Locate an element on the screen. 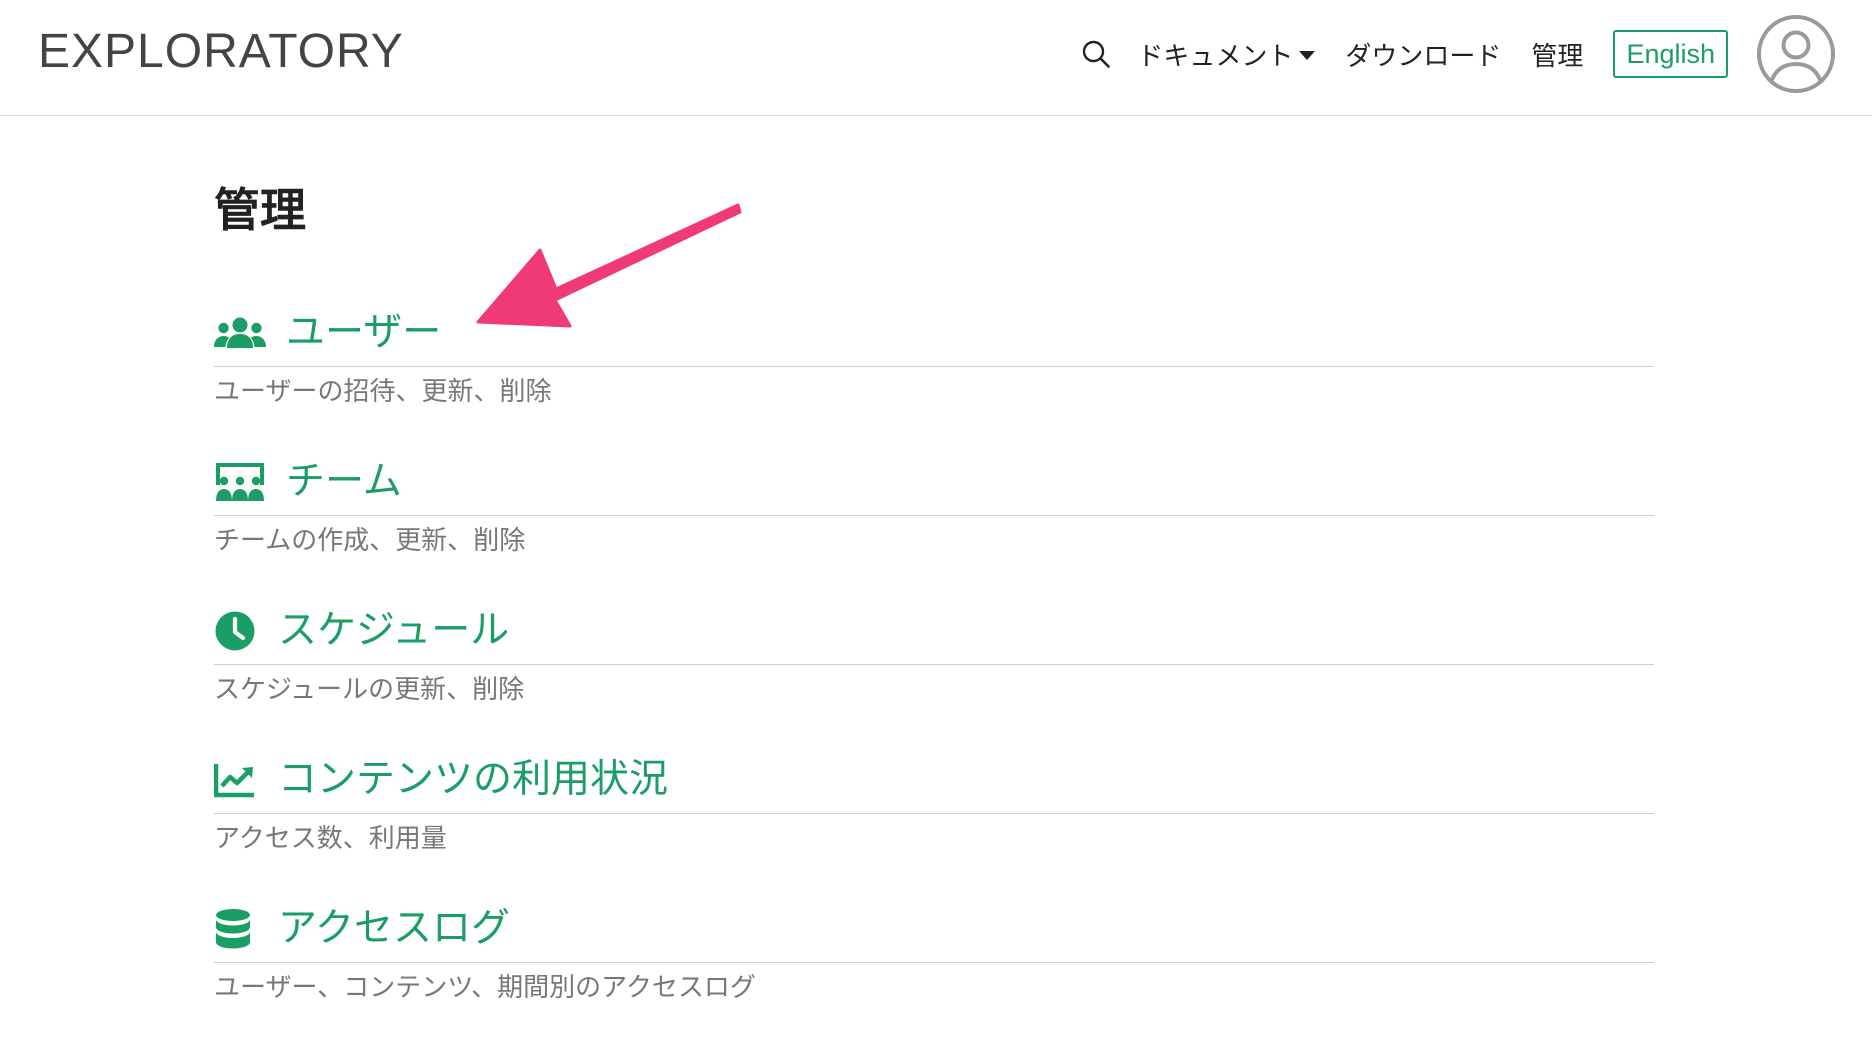 This screenshot has height=1050, width=1872. admin-link-access-log: アクセスログ is located at coordinates (934, 932).